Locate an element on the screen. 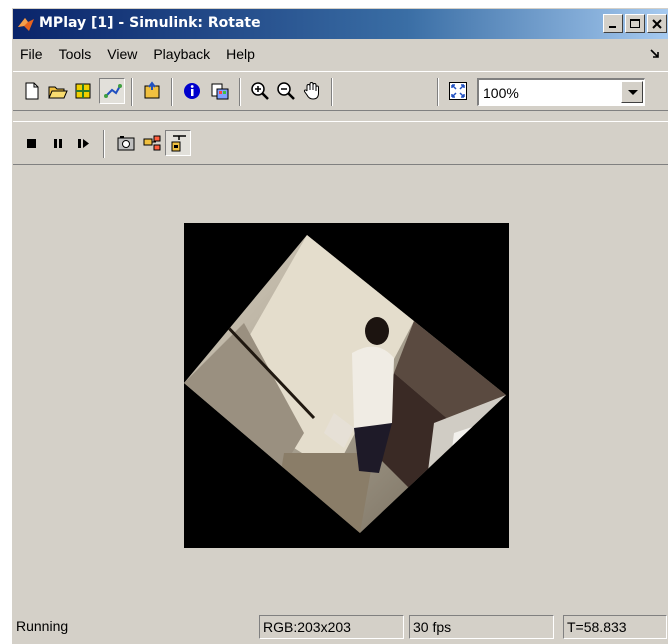 Image resolution: width=668 pixels, height=644 pixels. status-time: T=58.833 is located at coordinates (615, 627).